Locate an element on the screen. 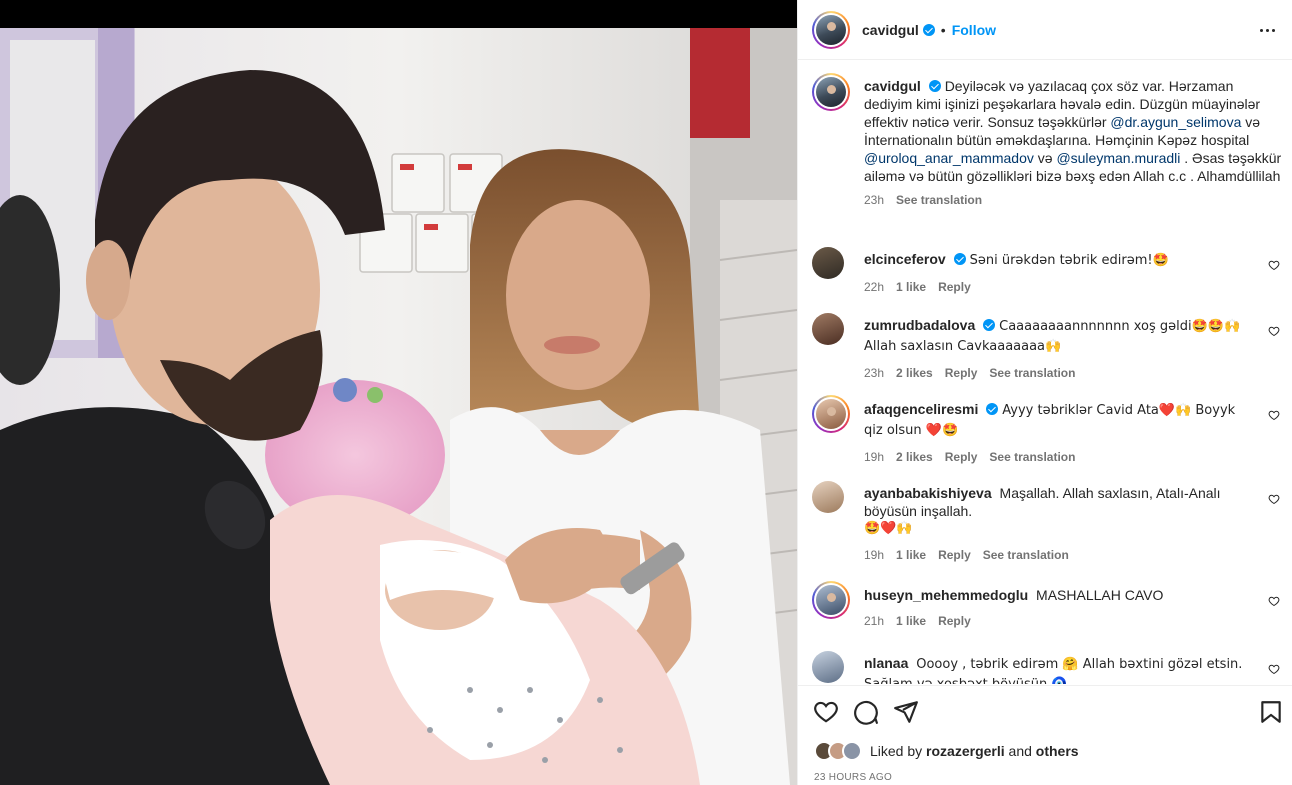  comment-meta: 21h 1 like Reply is located at coordinates (1060, 621).